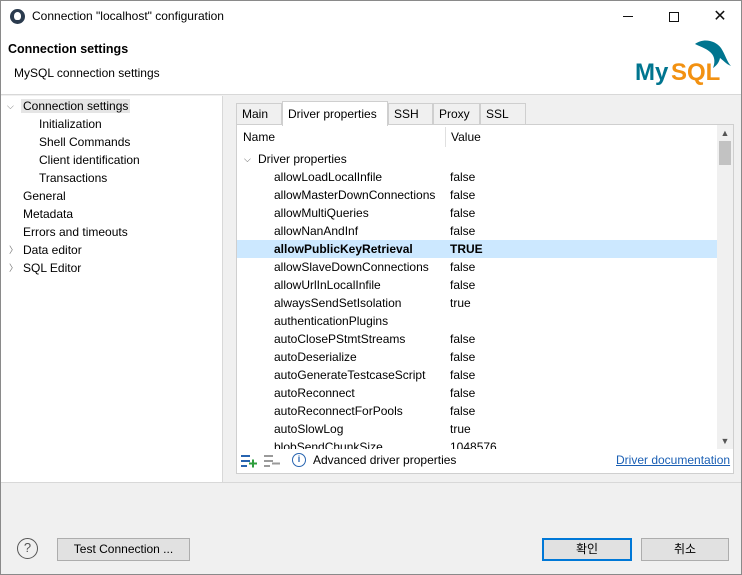  What do you see at coordinates (302, 159) in the screenshot?
I see `group-label: Driver properties` at bounding box center [302, 159].